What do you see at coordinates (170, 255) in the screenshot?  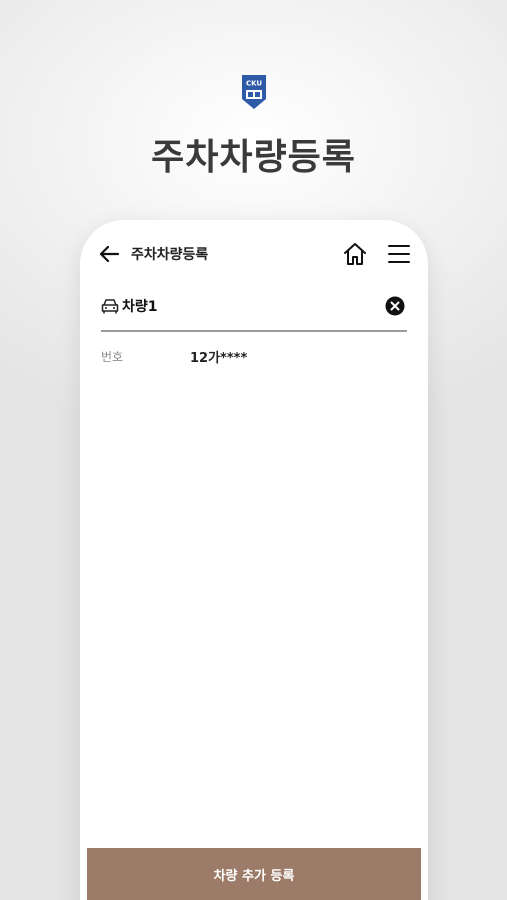 I see `page-title: 주차차량등록` at bounding box center [170, 255].